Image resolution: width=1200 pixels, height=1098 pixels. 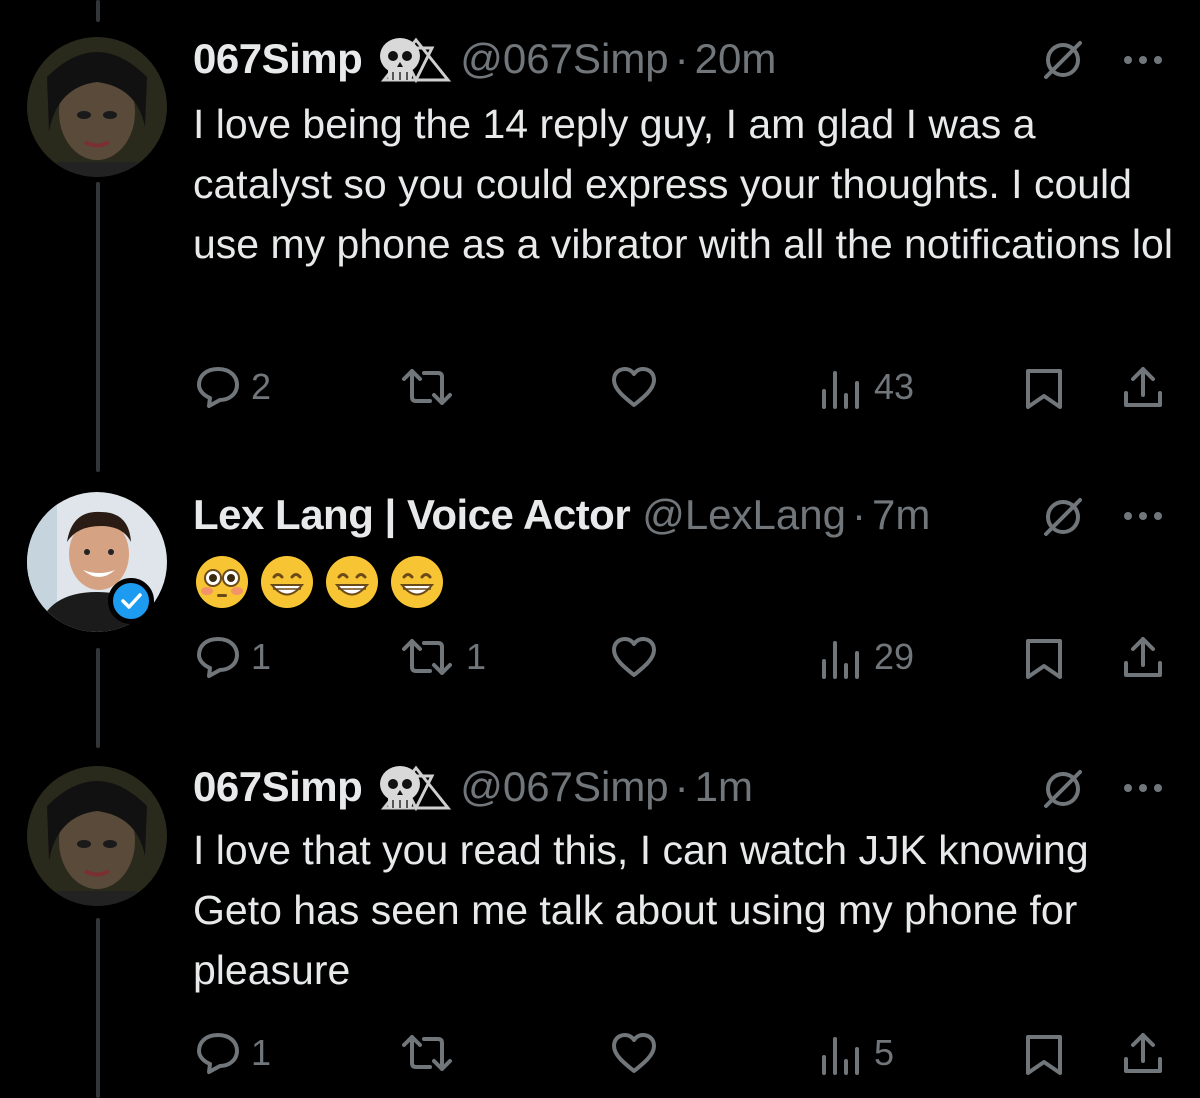 What do you see at coordinates (736, 59) in the screenshot?
I see `timestamp: 20m` at bounding box center [736, 59].